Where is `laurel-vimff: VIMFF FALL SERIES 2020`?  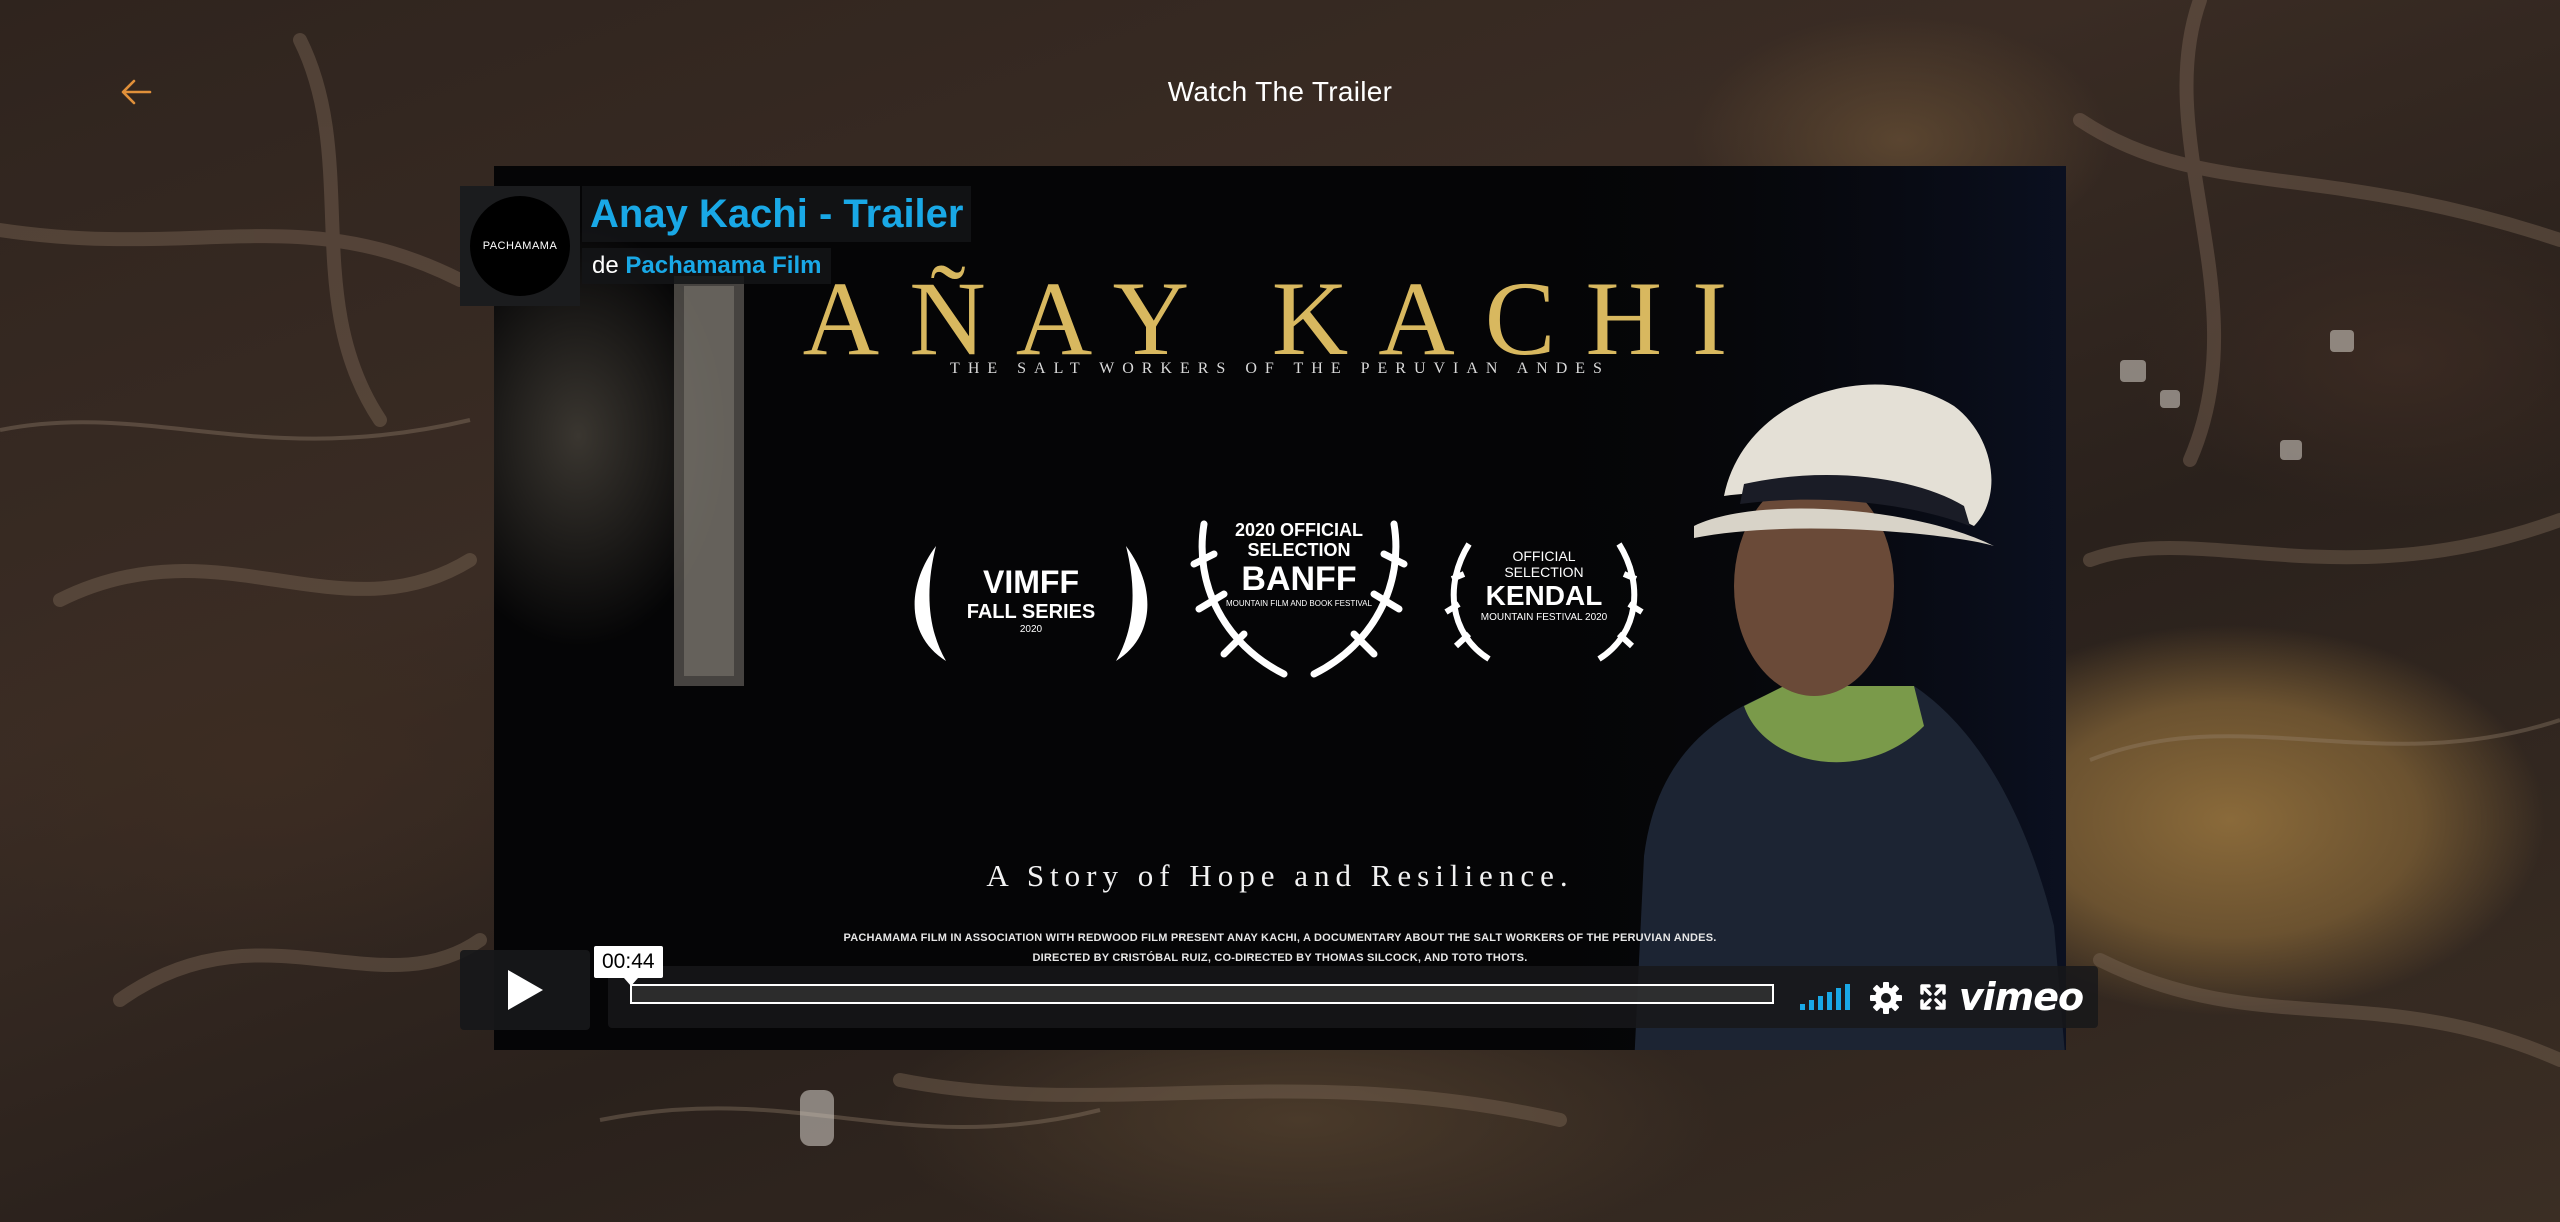 laurel-vimff: VIMFF FALL SERIES 2020 is located at coordinates (1031, 603).